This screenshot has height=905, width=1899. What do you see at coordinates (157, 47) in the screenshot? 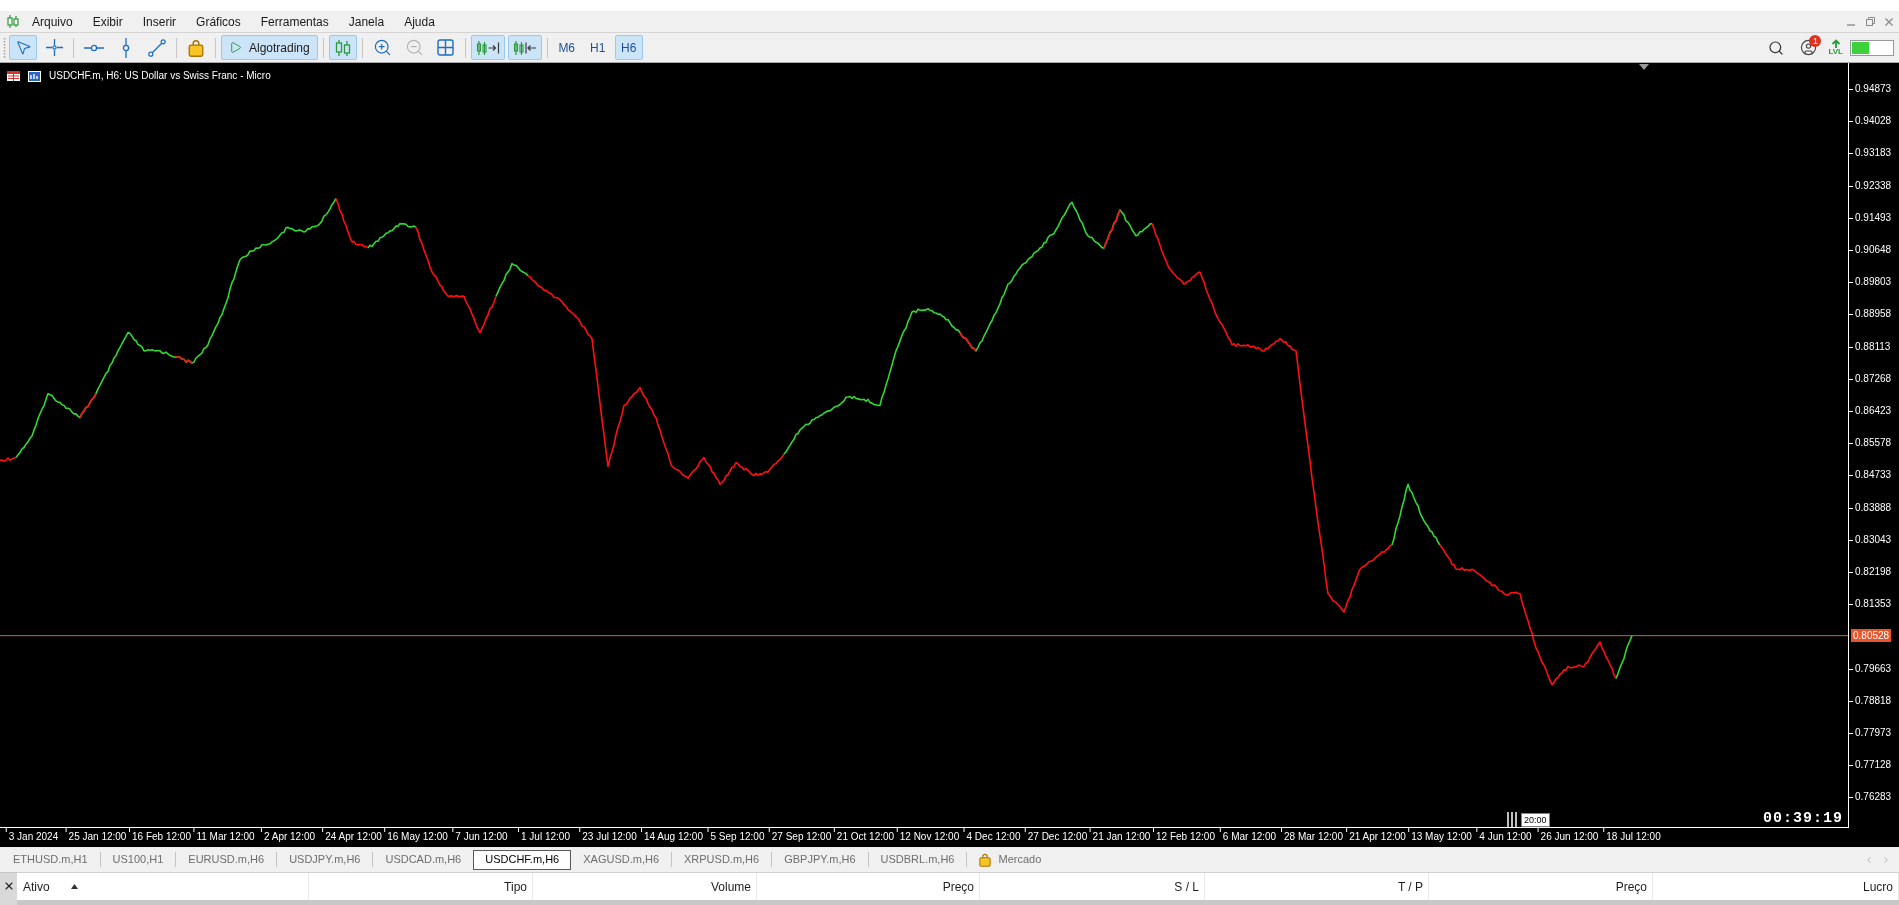
I see `trend-line-icon` at bounding box center [157, 47].